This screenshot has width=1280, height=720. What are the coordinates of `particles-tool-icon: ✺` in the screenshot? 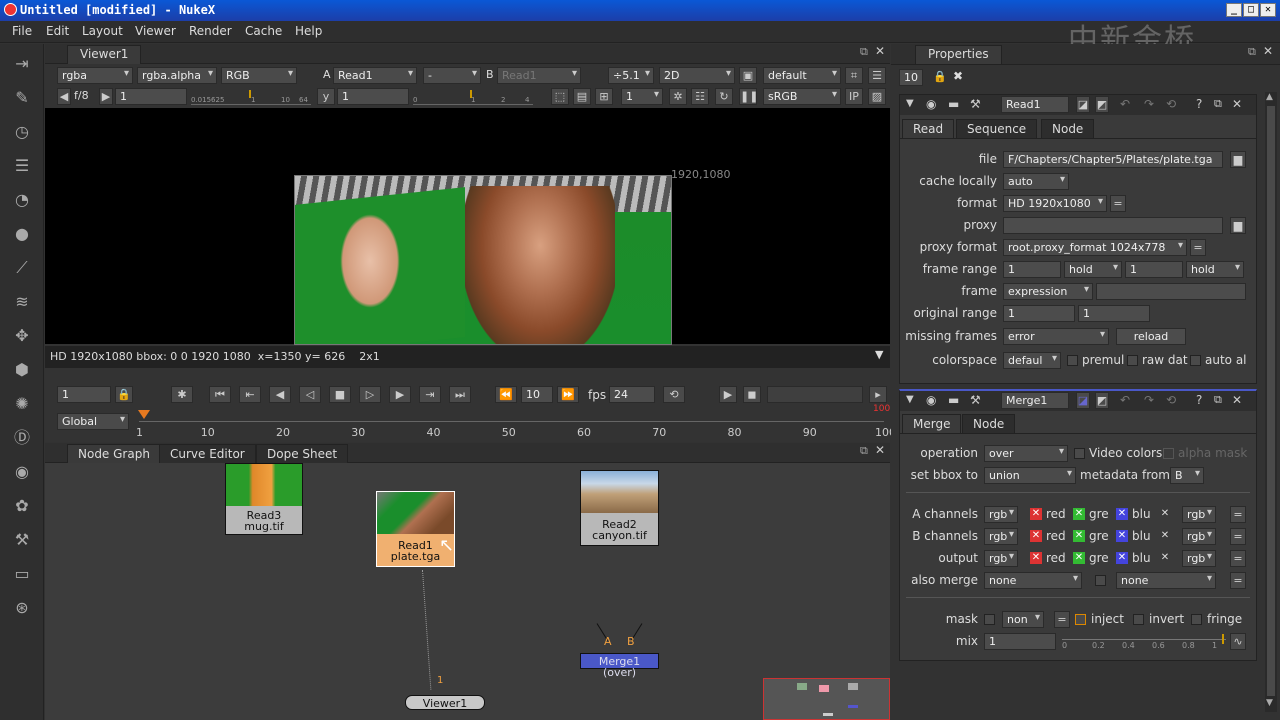 It's located at (22, 404).